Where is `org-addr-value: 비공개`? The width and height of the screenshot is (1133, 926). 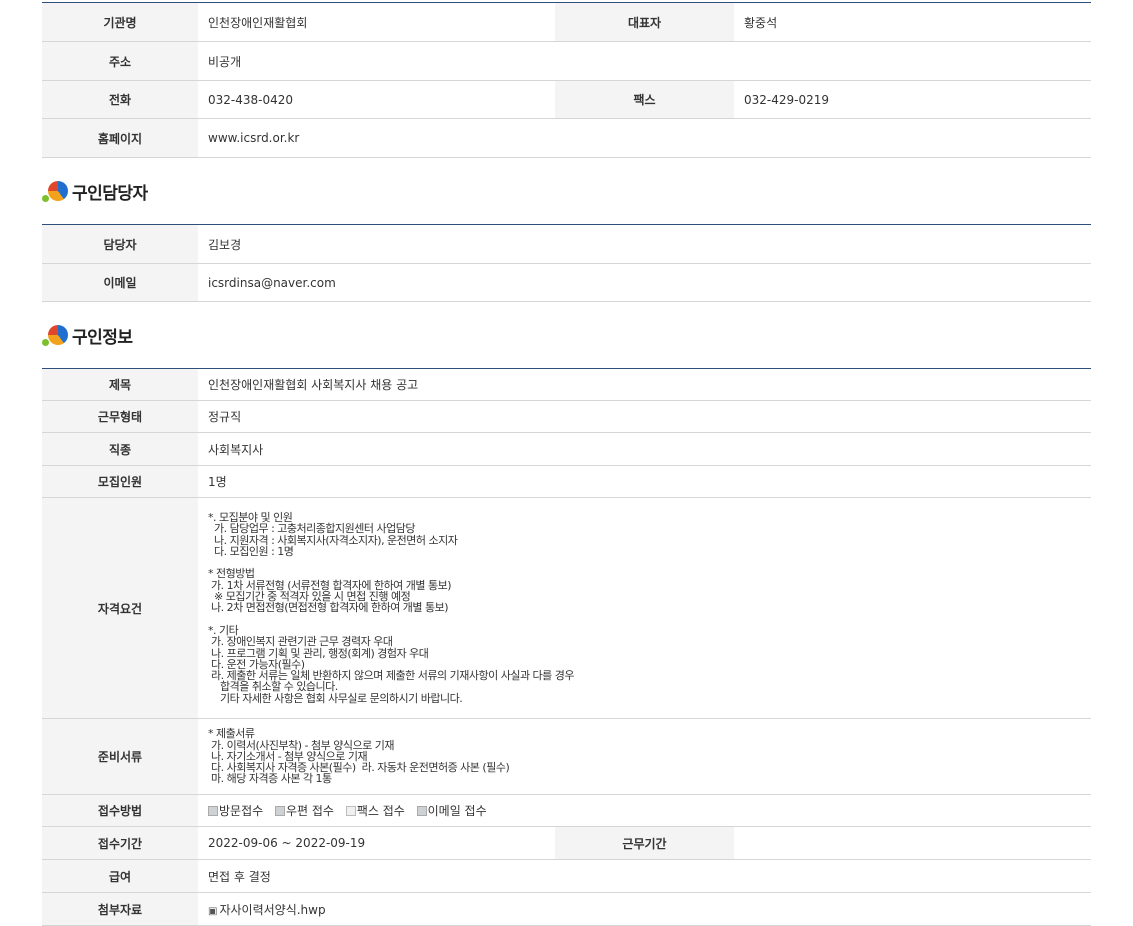
org-addr-value: 비공개 is located at coordinates (644, 61).